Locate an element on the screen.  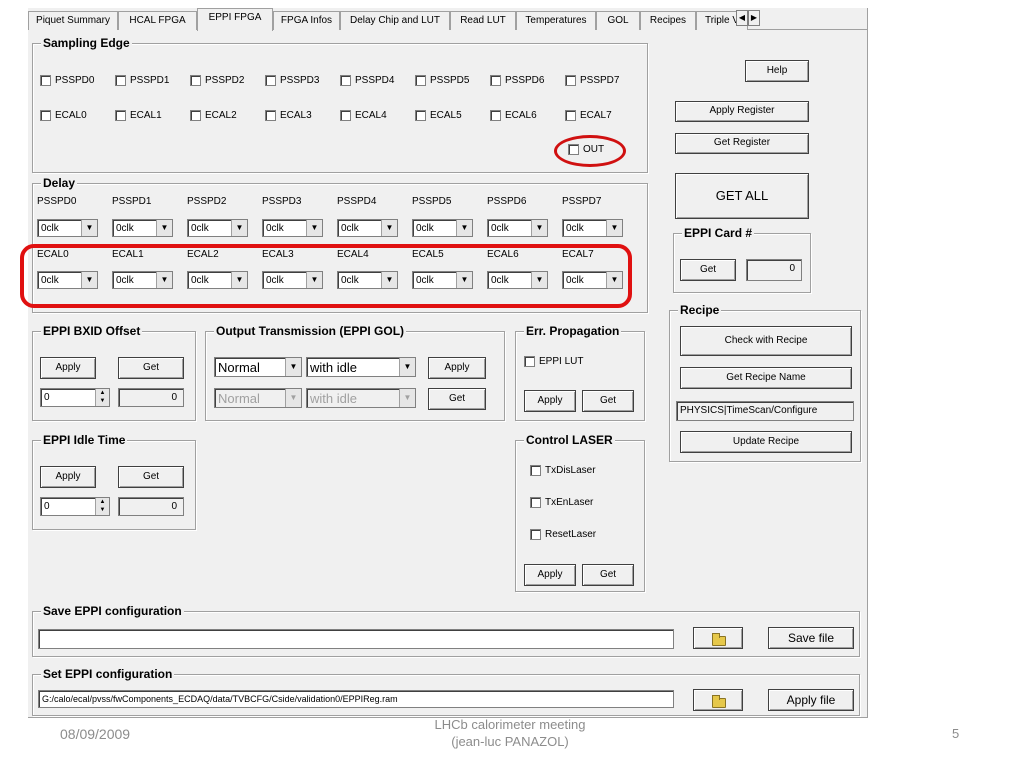
set-browse-button is located at coordinates (718, 700).